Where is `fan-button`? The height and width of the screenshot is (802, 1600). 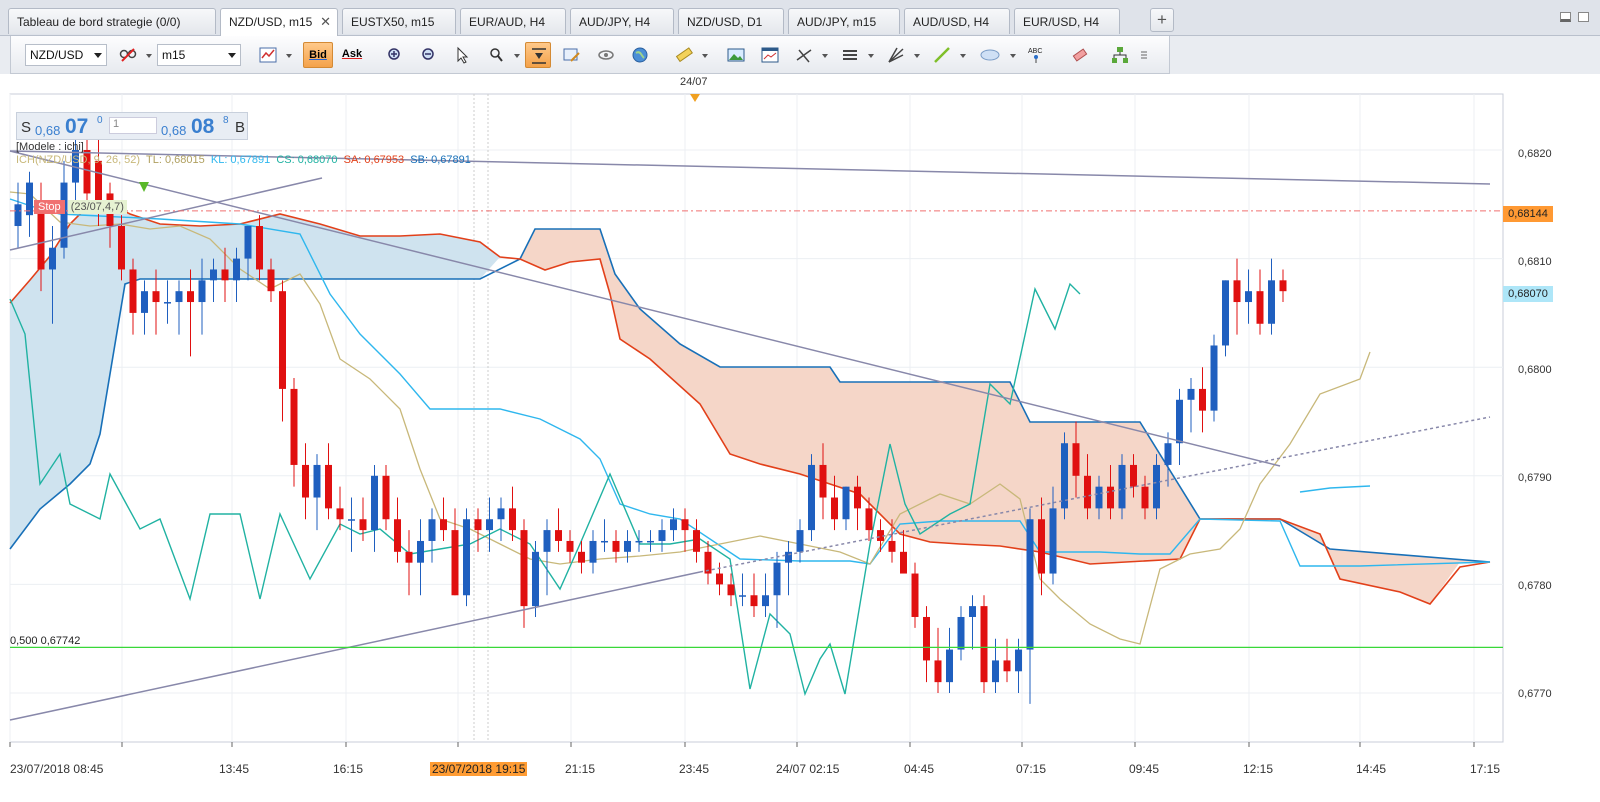 fan-button is located at coordinates (896, 55).